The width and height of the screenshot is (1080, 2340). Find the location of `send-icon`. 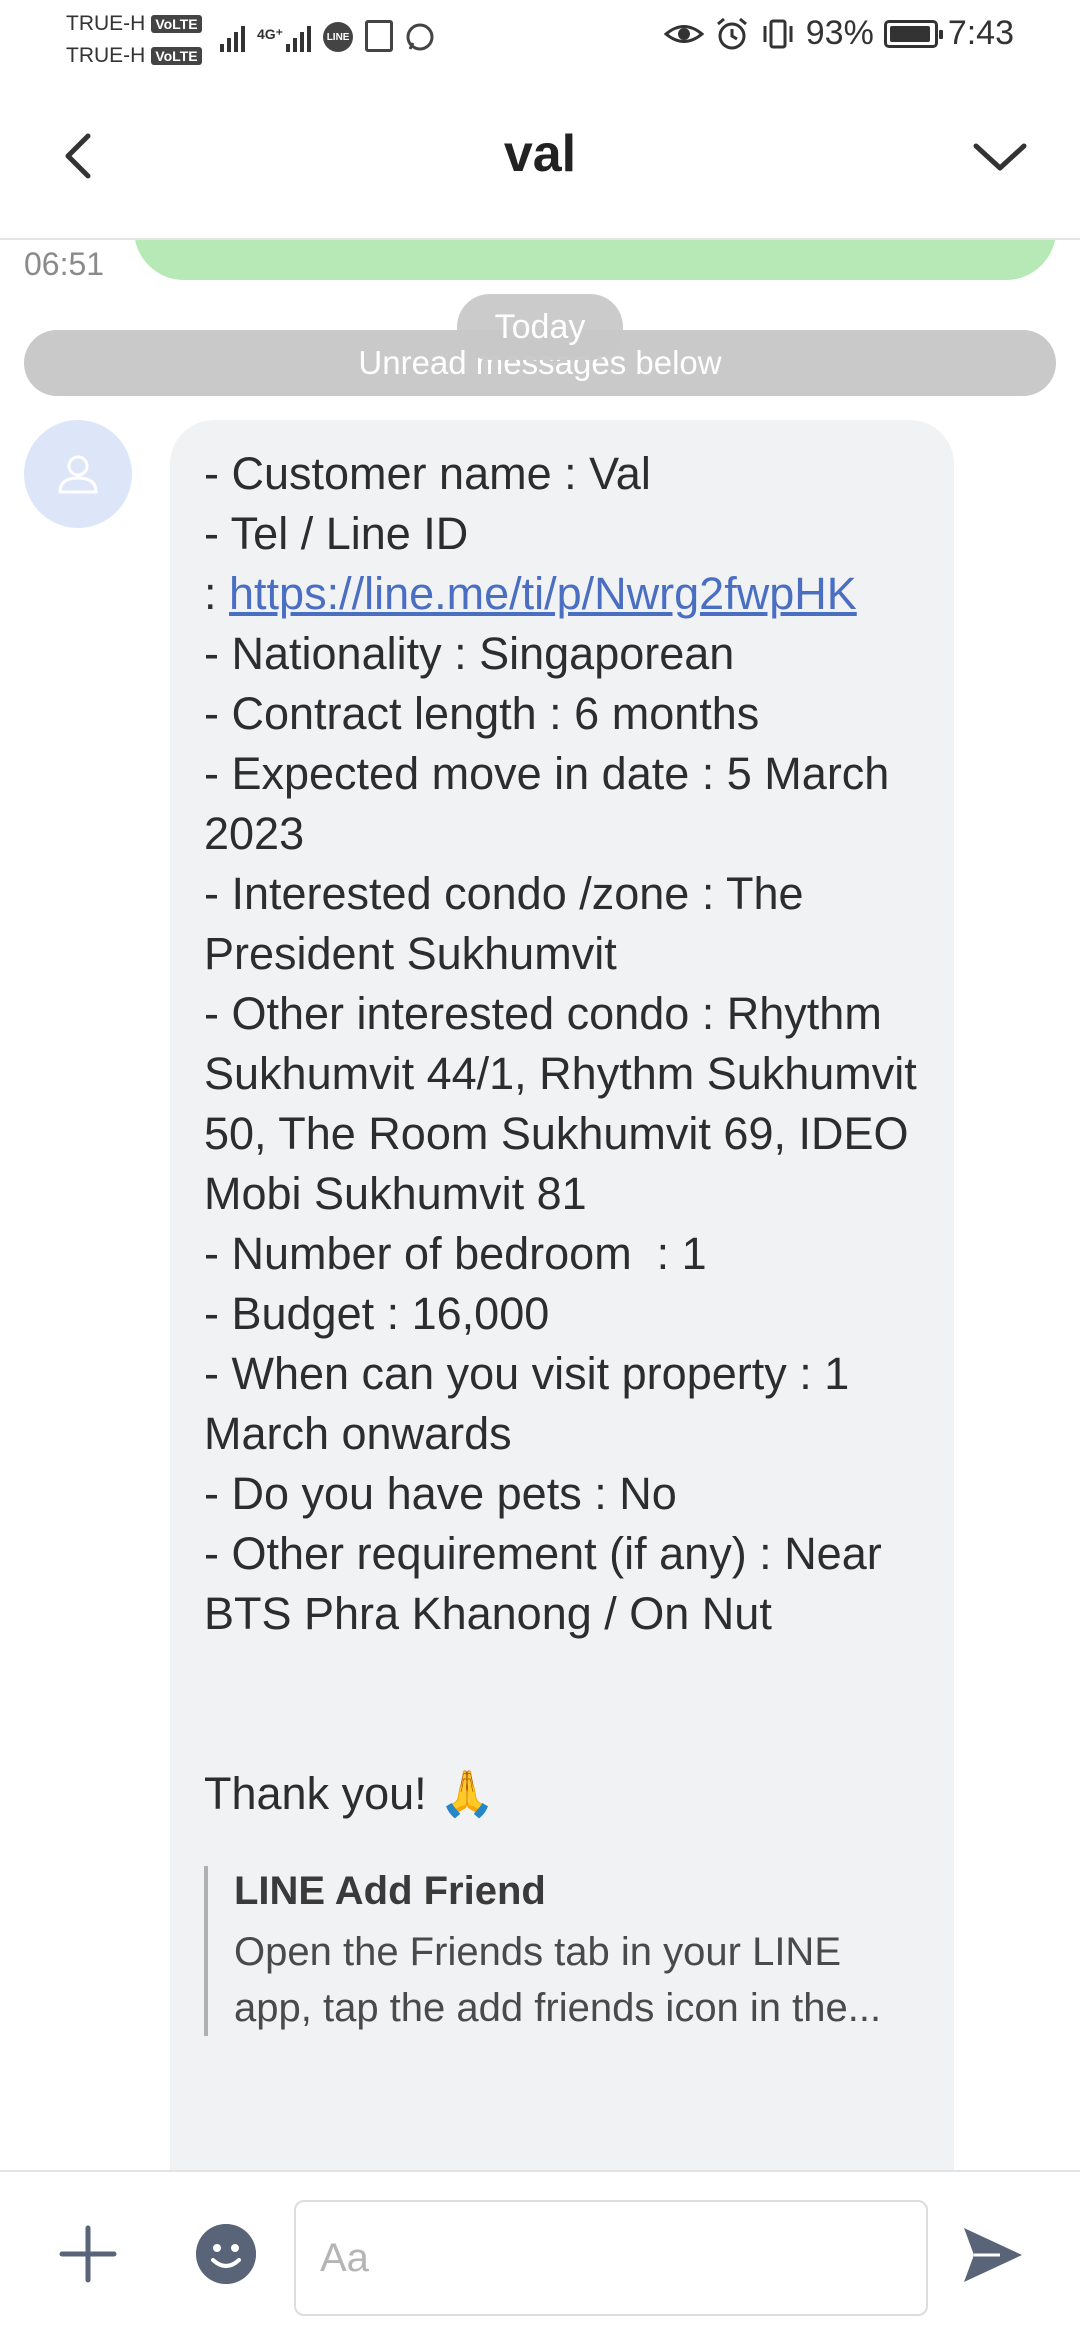

send-icon is located at coordinates (993, 2255).